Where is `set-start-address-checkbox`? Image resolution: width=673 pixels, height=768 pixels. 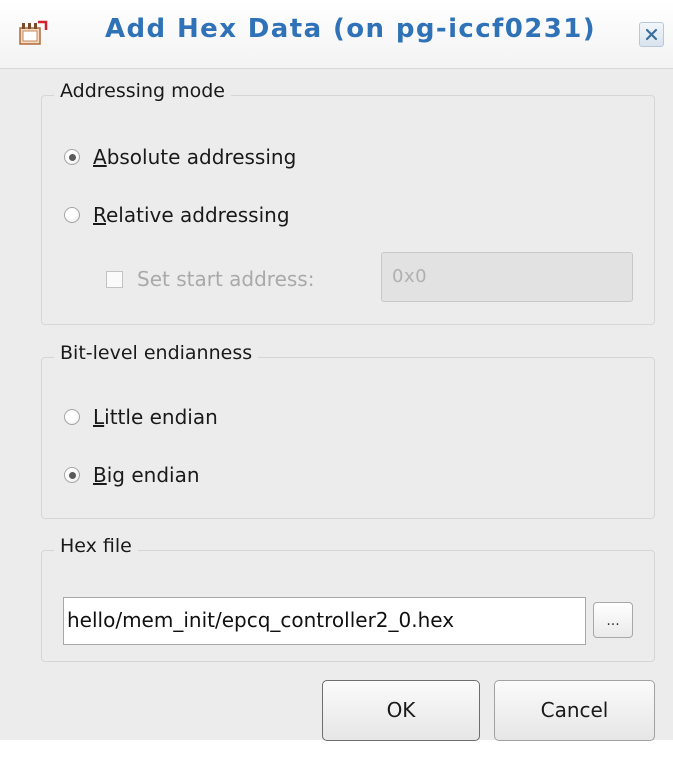
set-start-address-checkbox is located at coordinates (114, 279).